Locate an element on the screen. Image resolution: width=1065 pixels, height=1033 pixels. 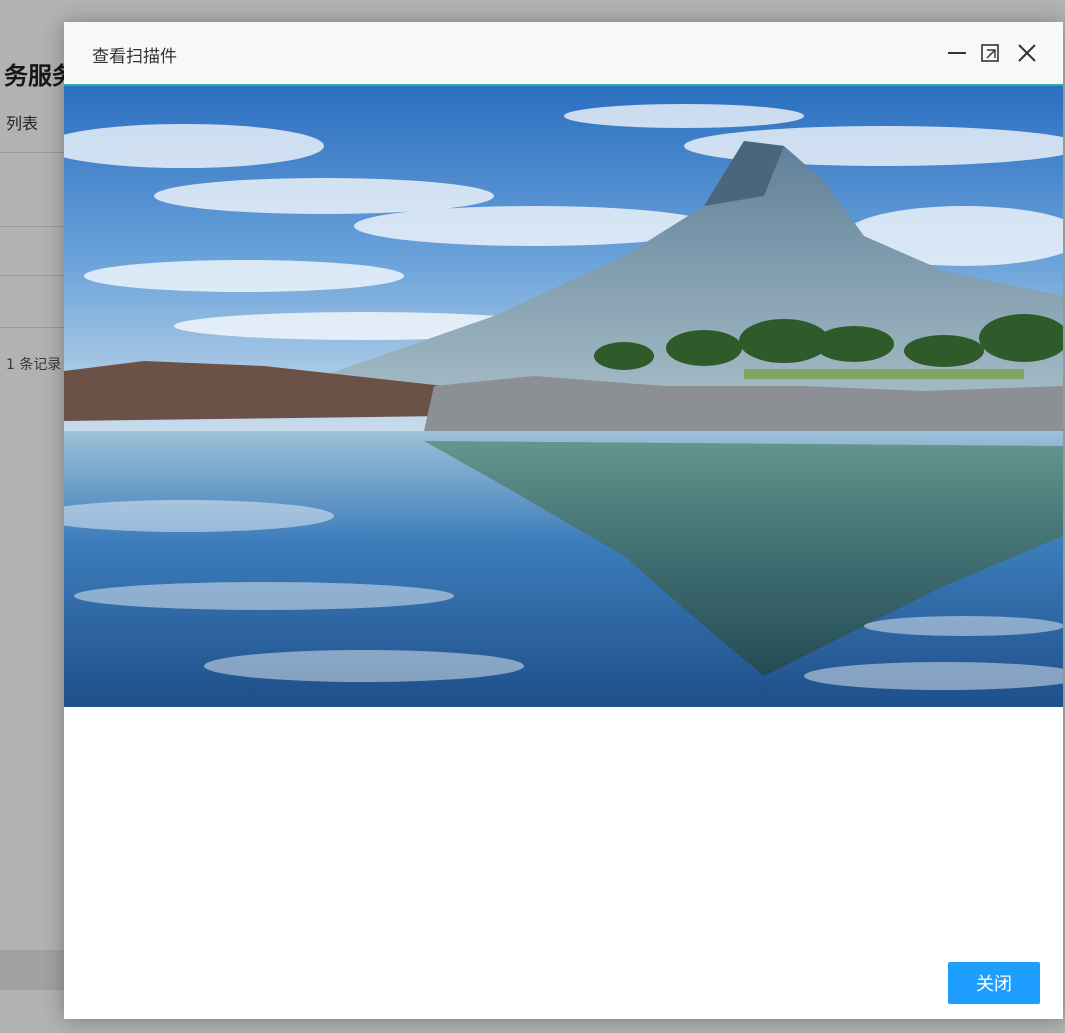
close-button: 关闭 is located at coordinates (994, 983).